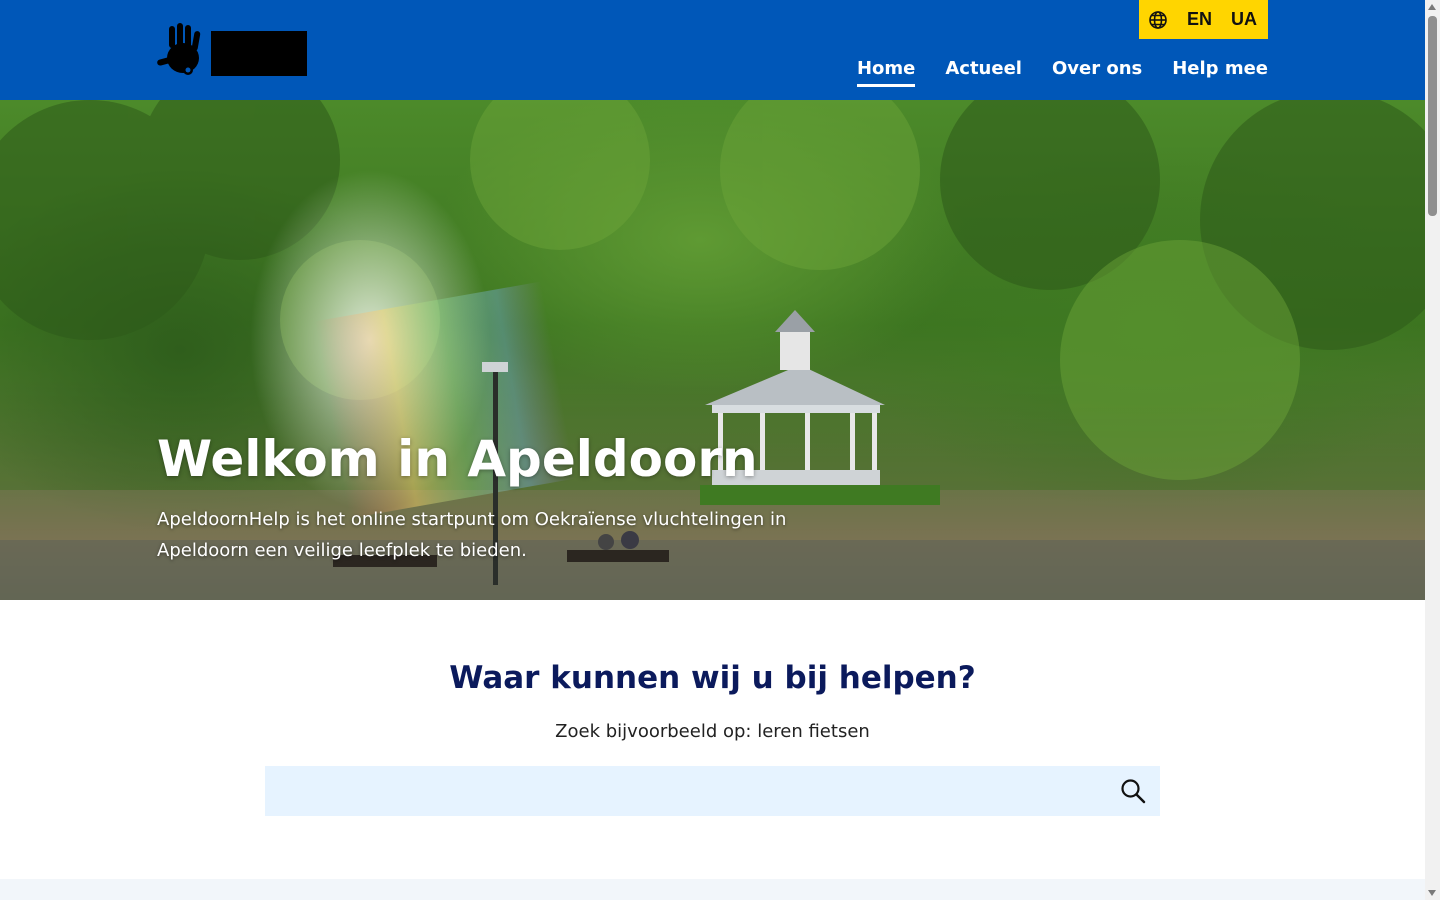  I want to click on main-nav: Home Actueel Over ons Help mee, so click(1062, 72).